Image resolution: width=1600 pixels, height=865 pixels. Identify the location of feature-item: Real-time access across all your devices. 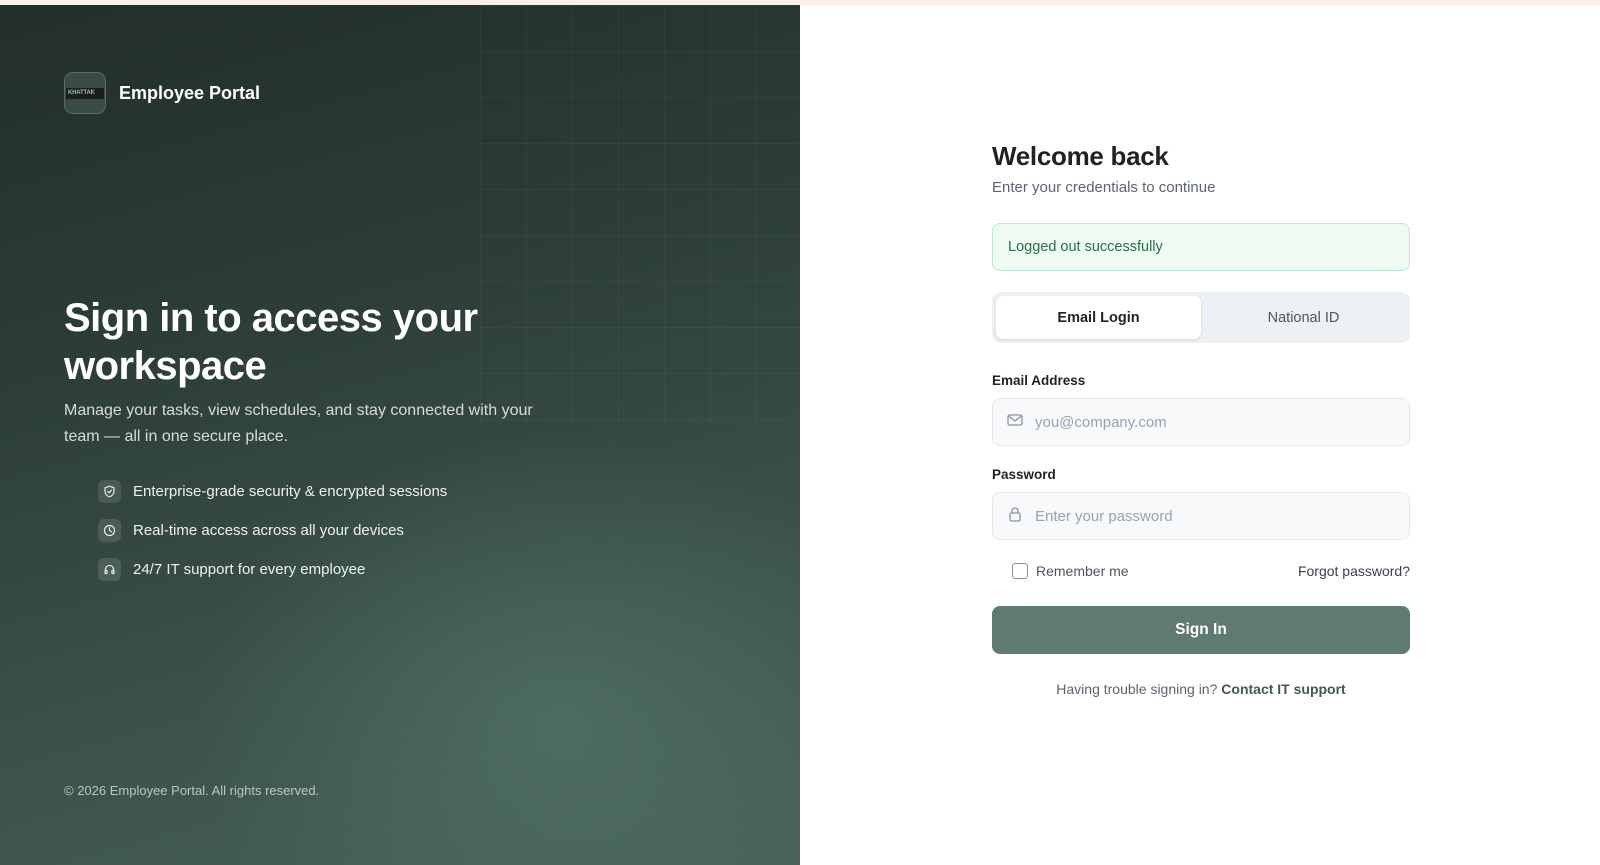
(272, 530).